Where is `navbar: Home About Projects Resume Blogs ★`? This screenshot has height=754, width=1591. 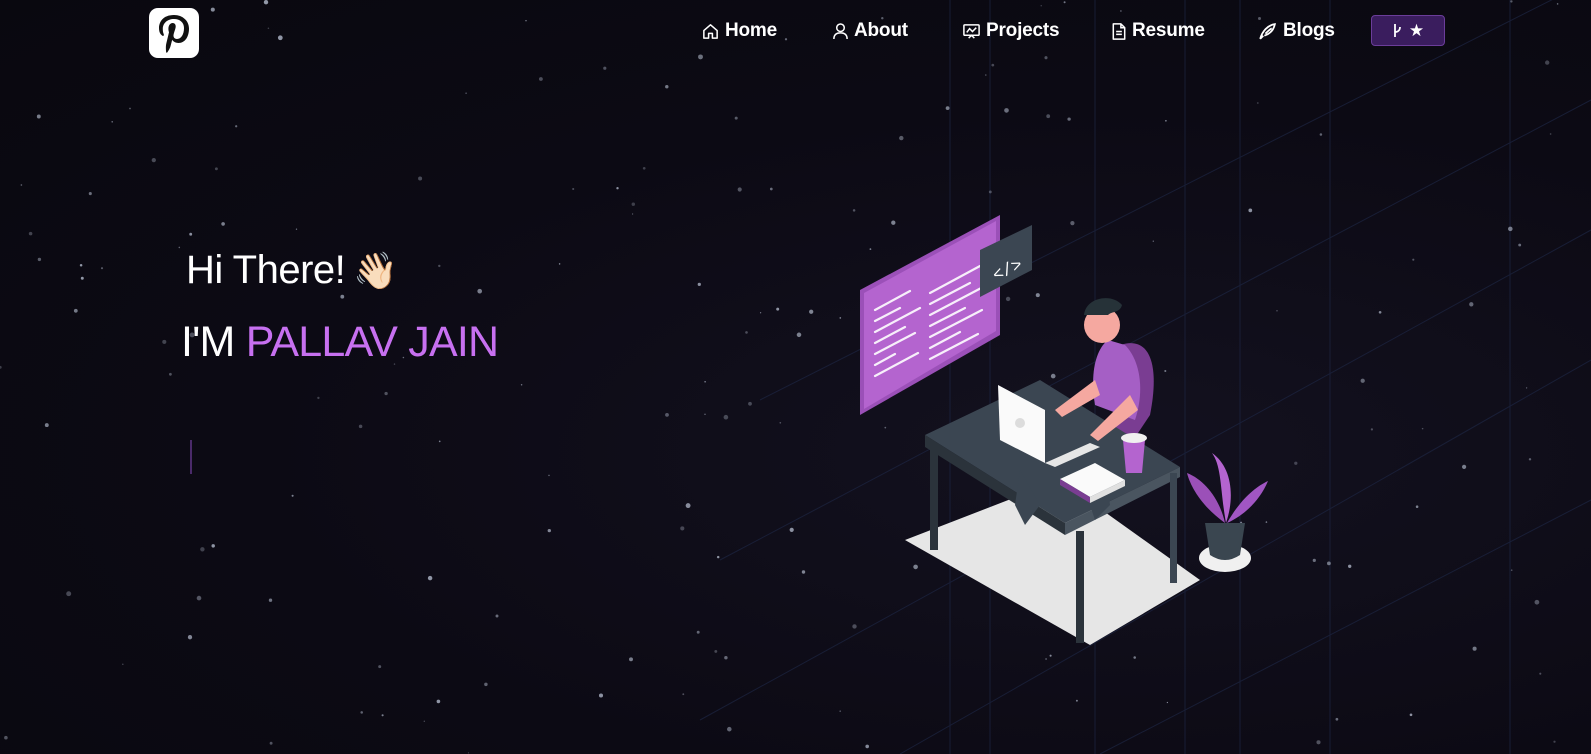
navbar: Home About Projects Resume Blogs ★ is located at coordinates (795, 32).